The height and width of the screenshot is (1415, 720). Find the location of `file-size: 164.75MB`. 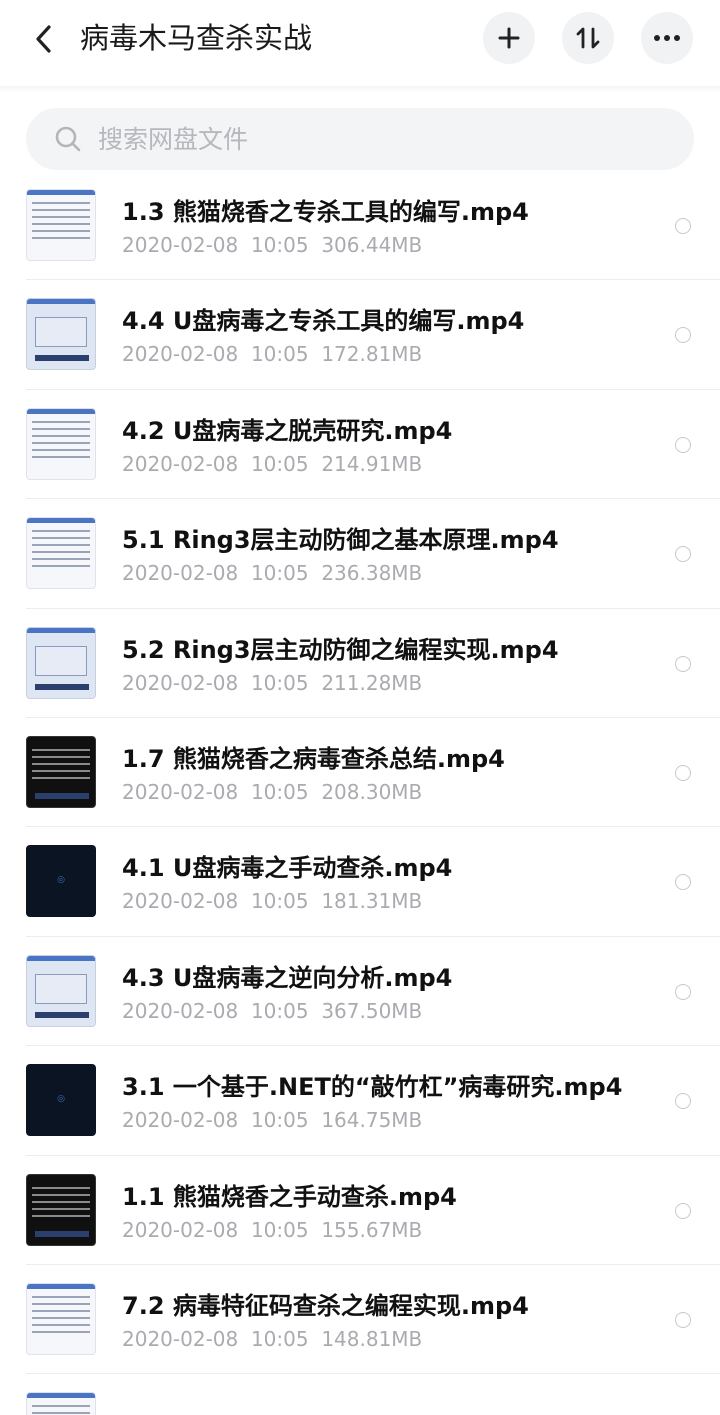

file-size: 164.75MB is located at coordinates (372, 1120).